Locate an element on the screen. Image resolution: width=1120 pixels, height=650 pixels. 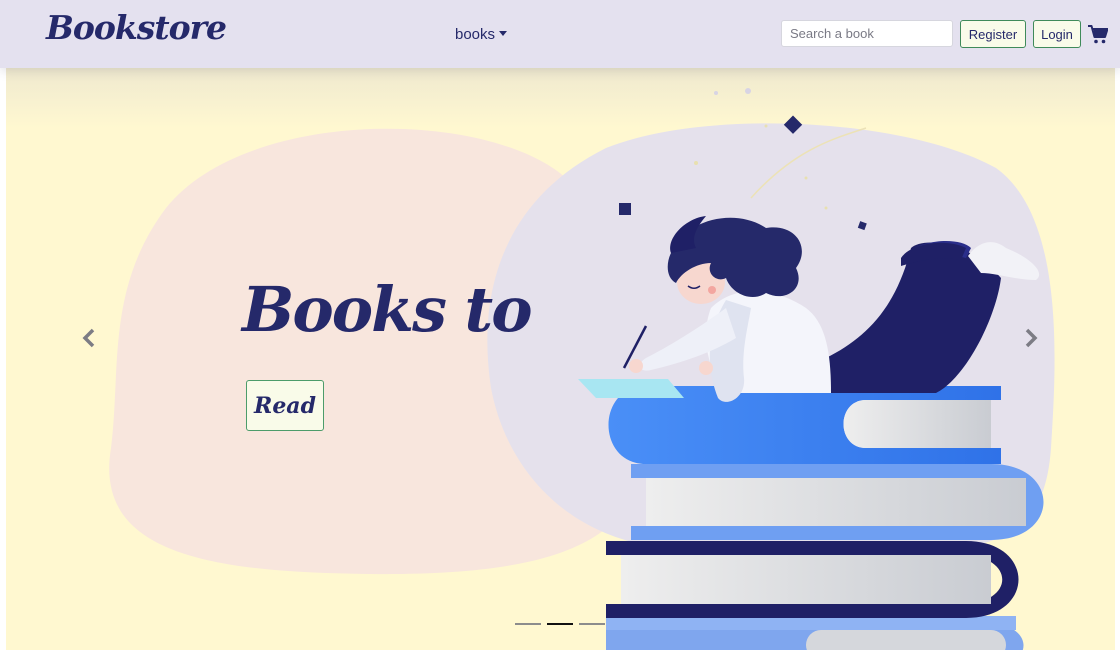
shopping-cart-icon is located at coordinates (1098, 34).